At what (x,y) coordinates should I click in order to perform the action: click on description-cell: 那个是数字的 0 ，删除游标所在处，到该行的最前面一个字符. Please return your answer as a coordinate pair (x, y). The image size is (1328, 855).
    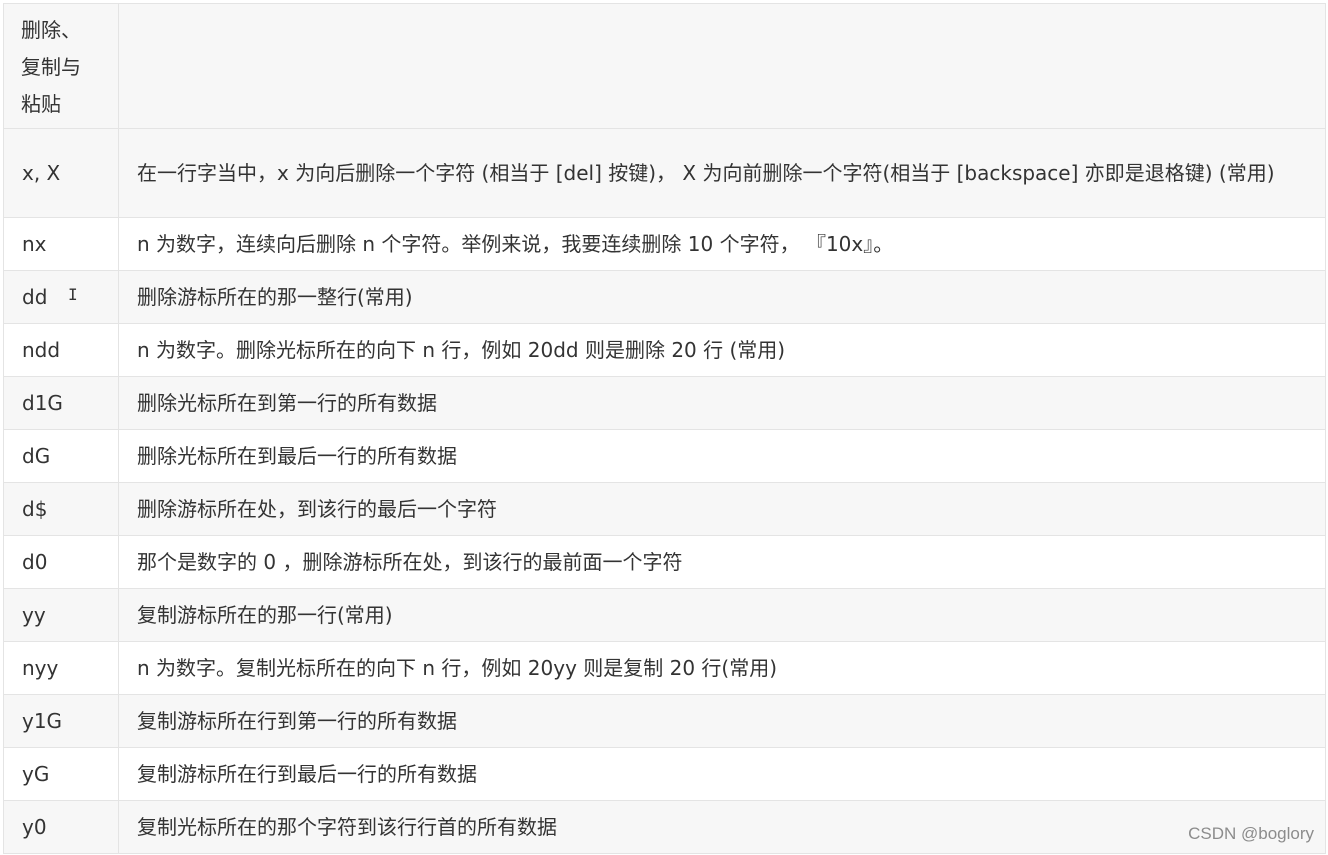
    Looking at the image, I should click on (722, 562).